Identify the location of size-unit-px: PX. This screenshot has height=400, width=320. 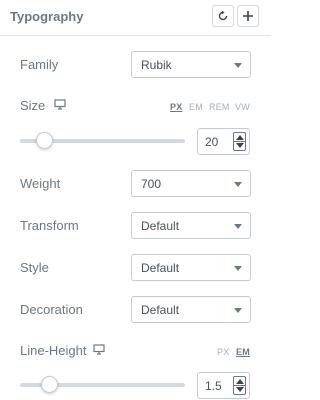
(176, 107).